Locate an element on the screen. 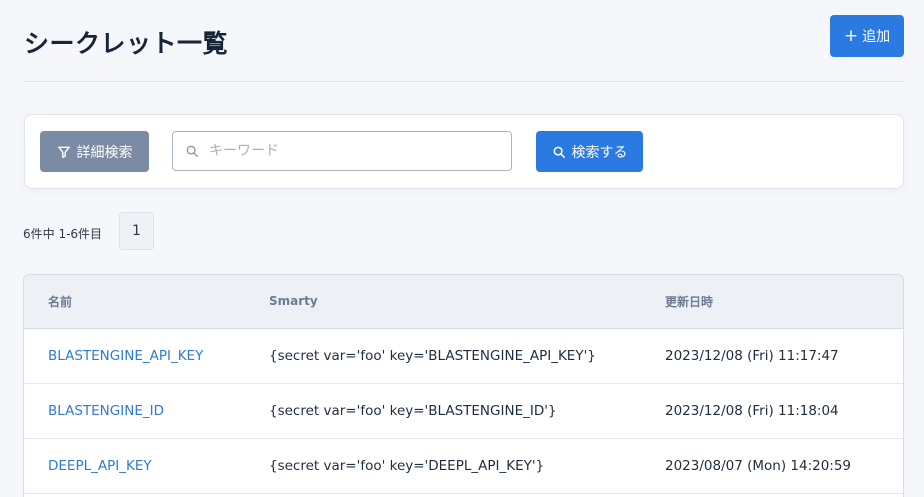 The height and width of the screenshot is (497, 924). advanced-search-button: 詳細検索 is located at coordinates (94, 151).